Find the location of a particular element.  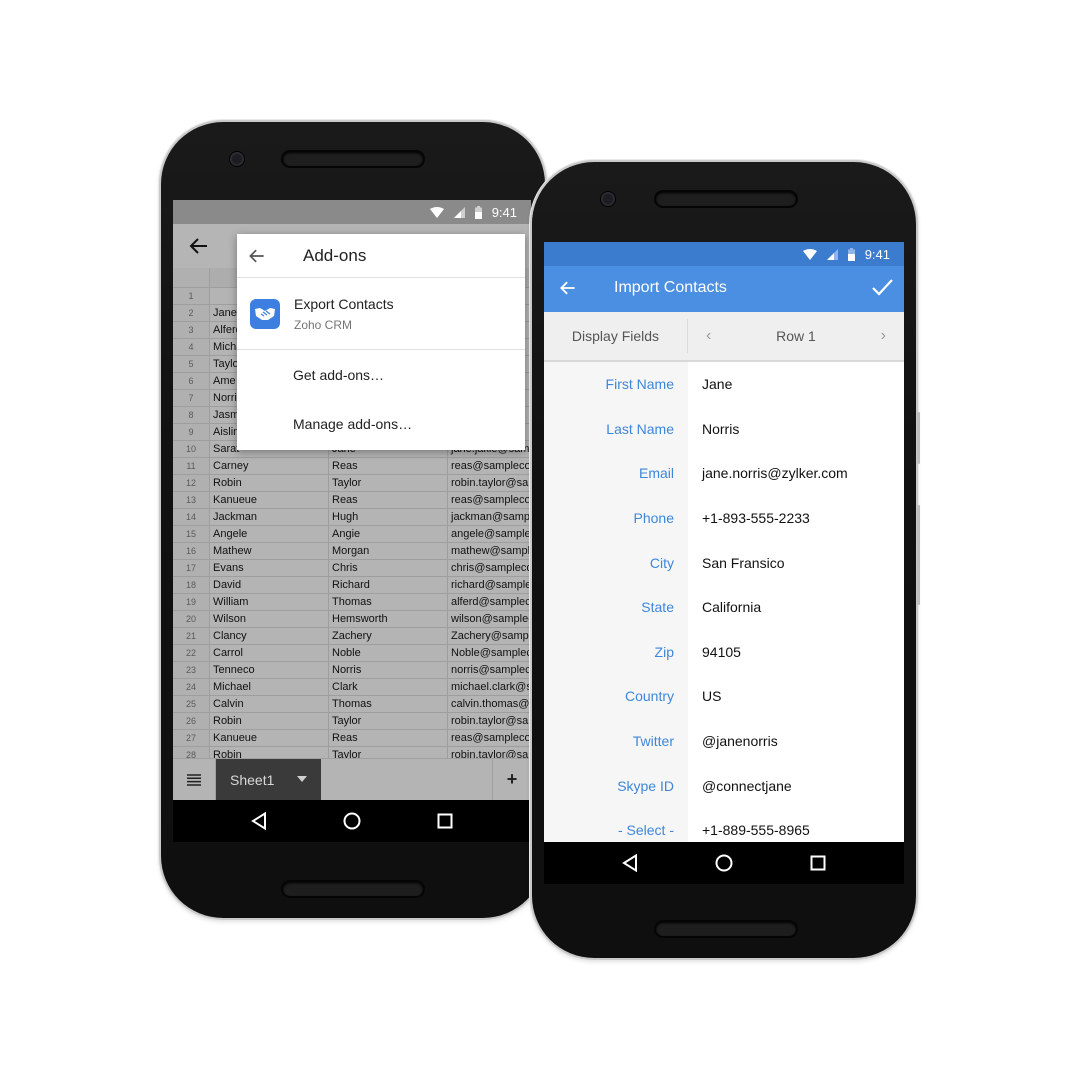

cell: Carney is located at coordinates (269, 466).